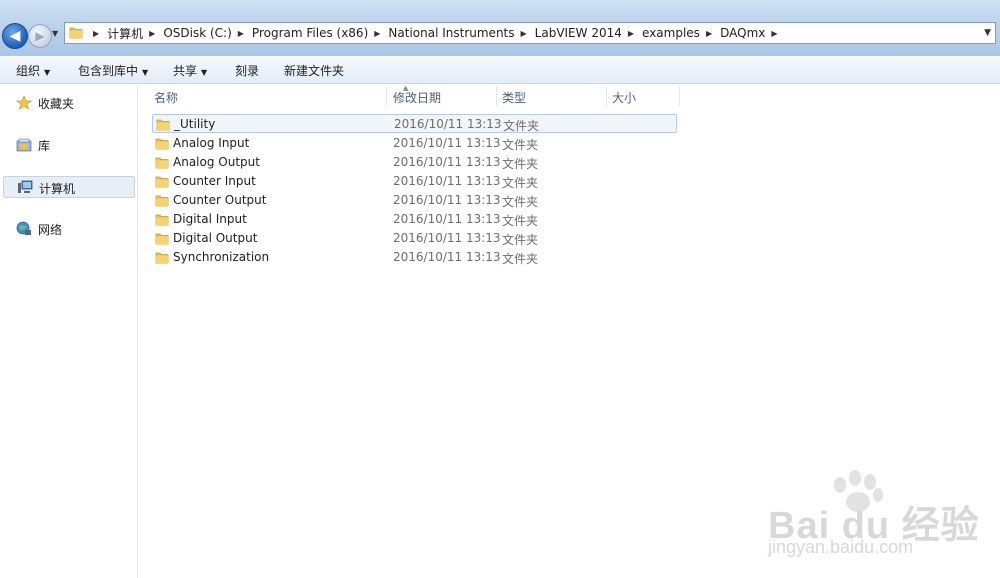 This screenshot has height=578, width=1000. What do you see at coordinates (215, 238) in the screenshot?
I see `file-name: Digital Output` at bounding box center [215, 238].